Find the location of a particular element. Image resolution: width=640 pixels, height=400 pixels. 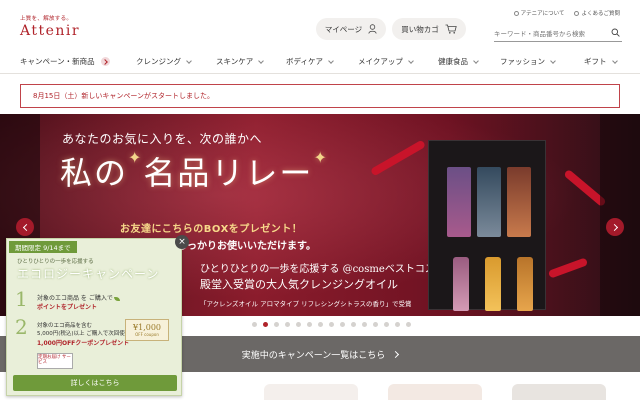

nav-bodycare: ボディケア is located at coordinates (310, 61).